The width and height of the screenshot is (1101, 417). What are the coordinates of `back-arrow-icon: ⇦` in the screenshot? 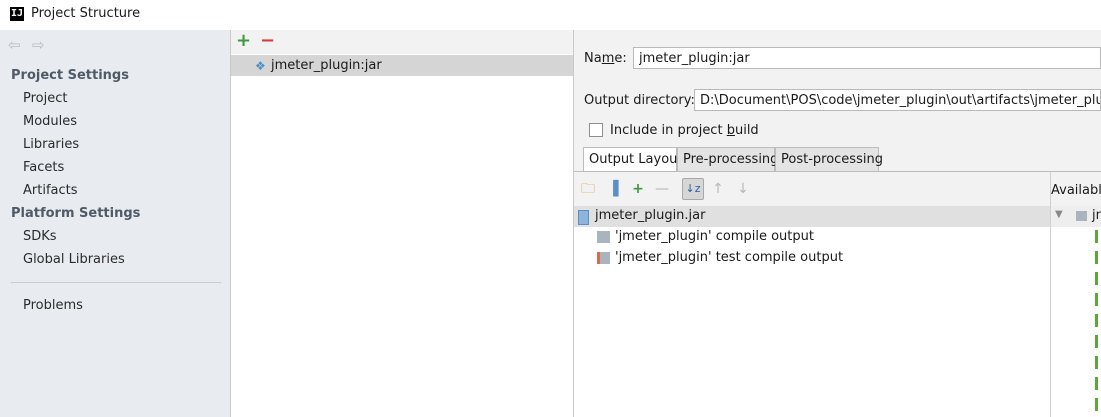 It's located at (14, 45).